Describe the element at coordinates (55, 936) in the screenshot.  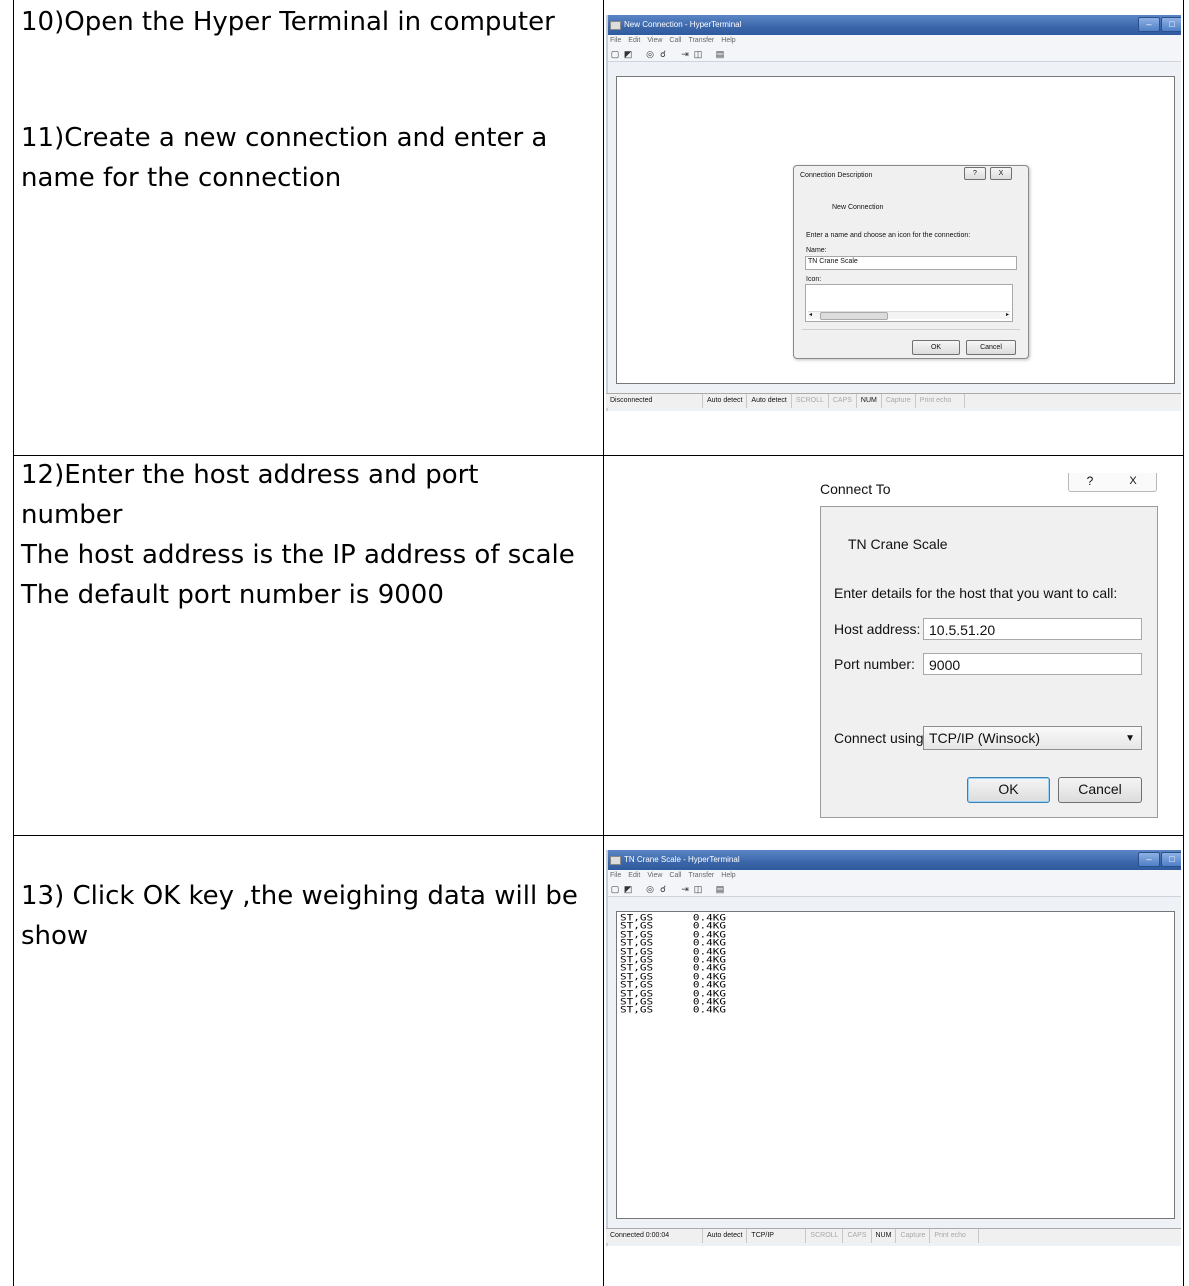
I see `step-line: show` at that location.